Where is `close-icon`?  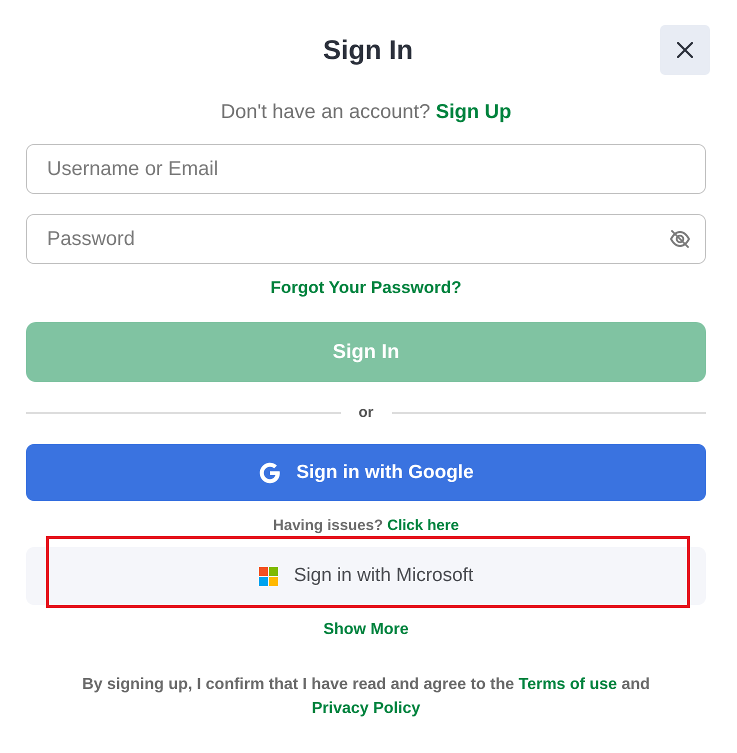
close-icon is located at coordinates (685, 50).